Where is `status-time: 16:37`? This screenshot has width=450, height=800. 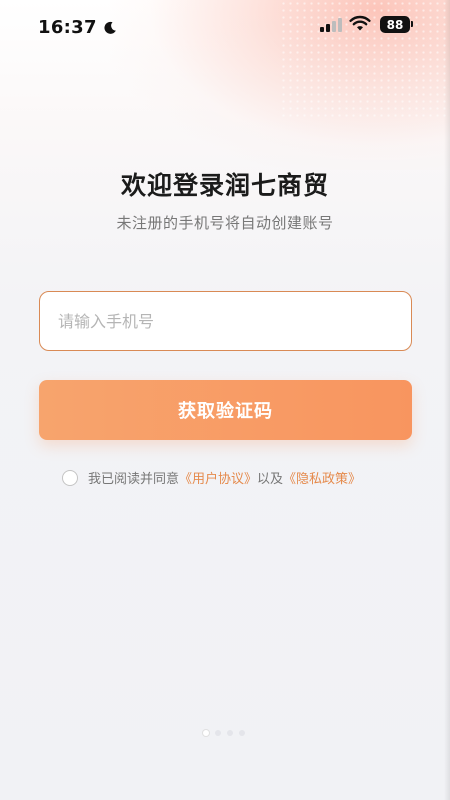
status-time: 16:37 is located at coordinates (67, 27).